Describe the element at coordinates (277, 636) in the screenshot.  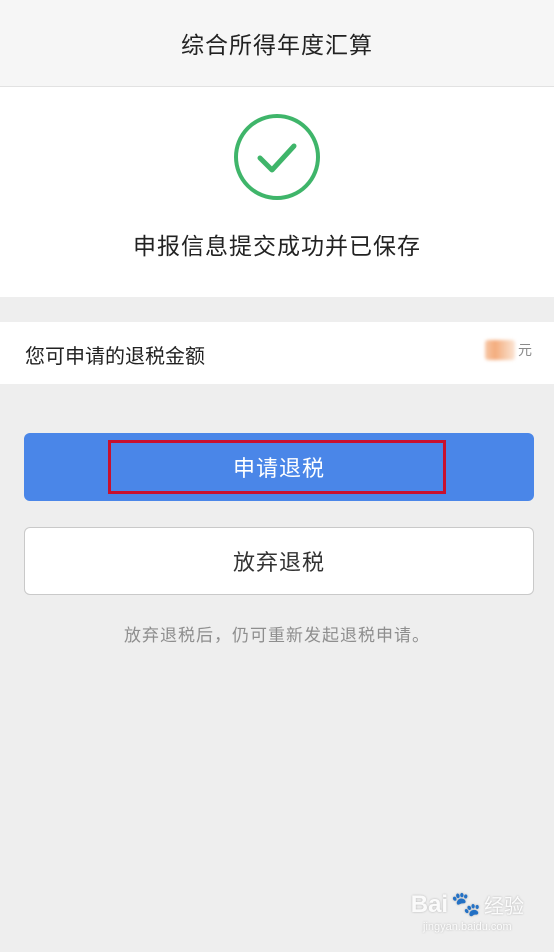
I see `abandon-hint-text: 放弃退税后，仍可重新发起退税申请。` at that location.